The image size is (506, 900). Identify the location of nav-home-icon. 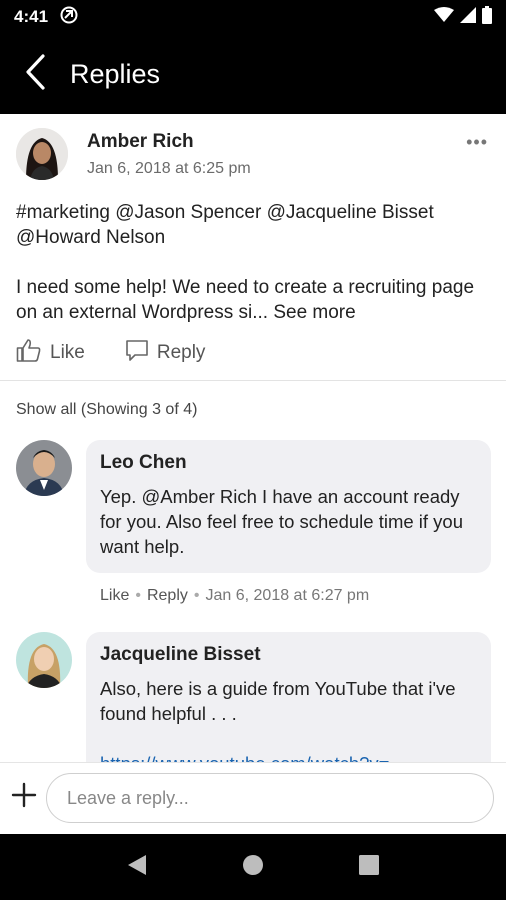
(253, 867).